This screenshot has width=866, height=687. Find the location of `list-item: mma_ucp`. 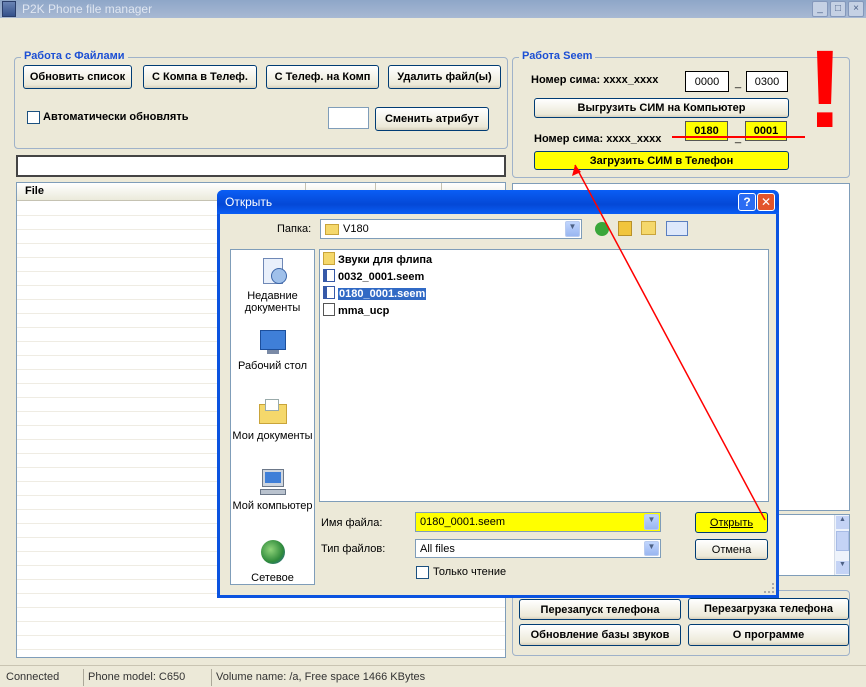

list-item: mma_ucp is located at coordinates (356, 311).